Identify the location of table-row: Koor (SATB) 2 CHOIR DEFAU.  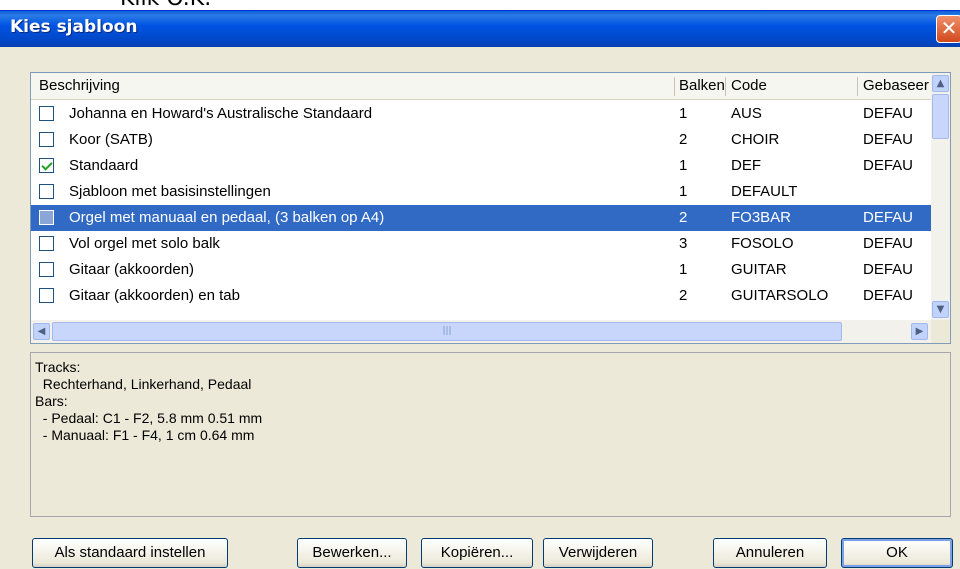
(481, 140).